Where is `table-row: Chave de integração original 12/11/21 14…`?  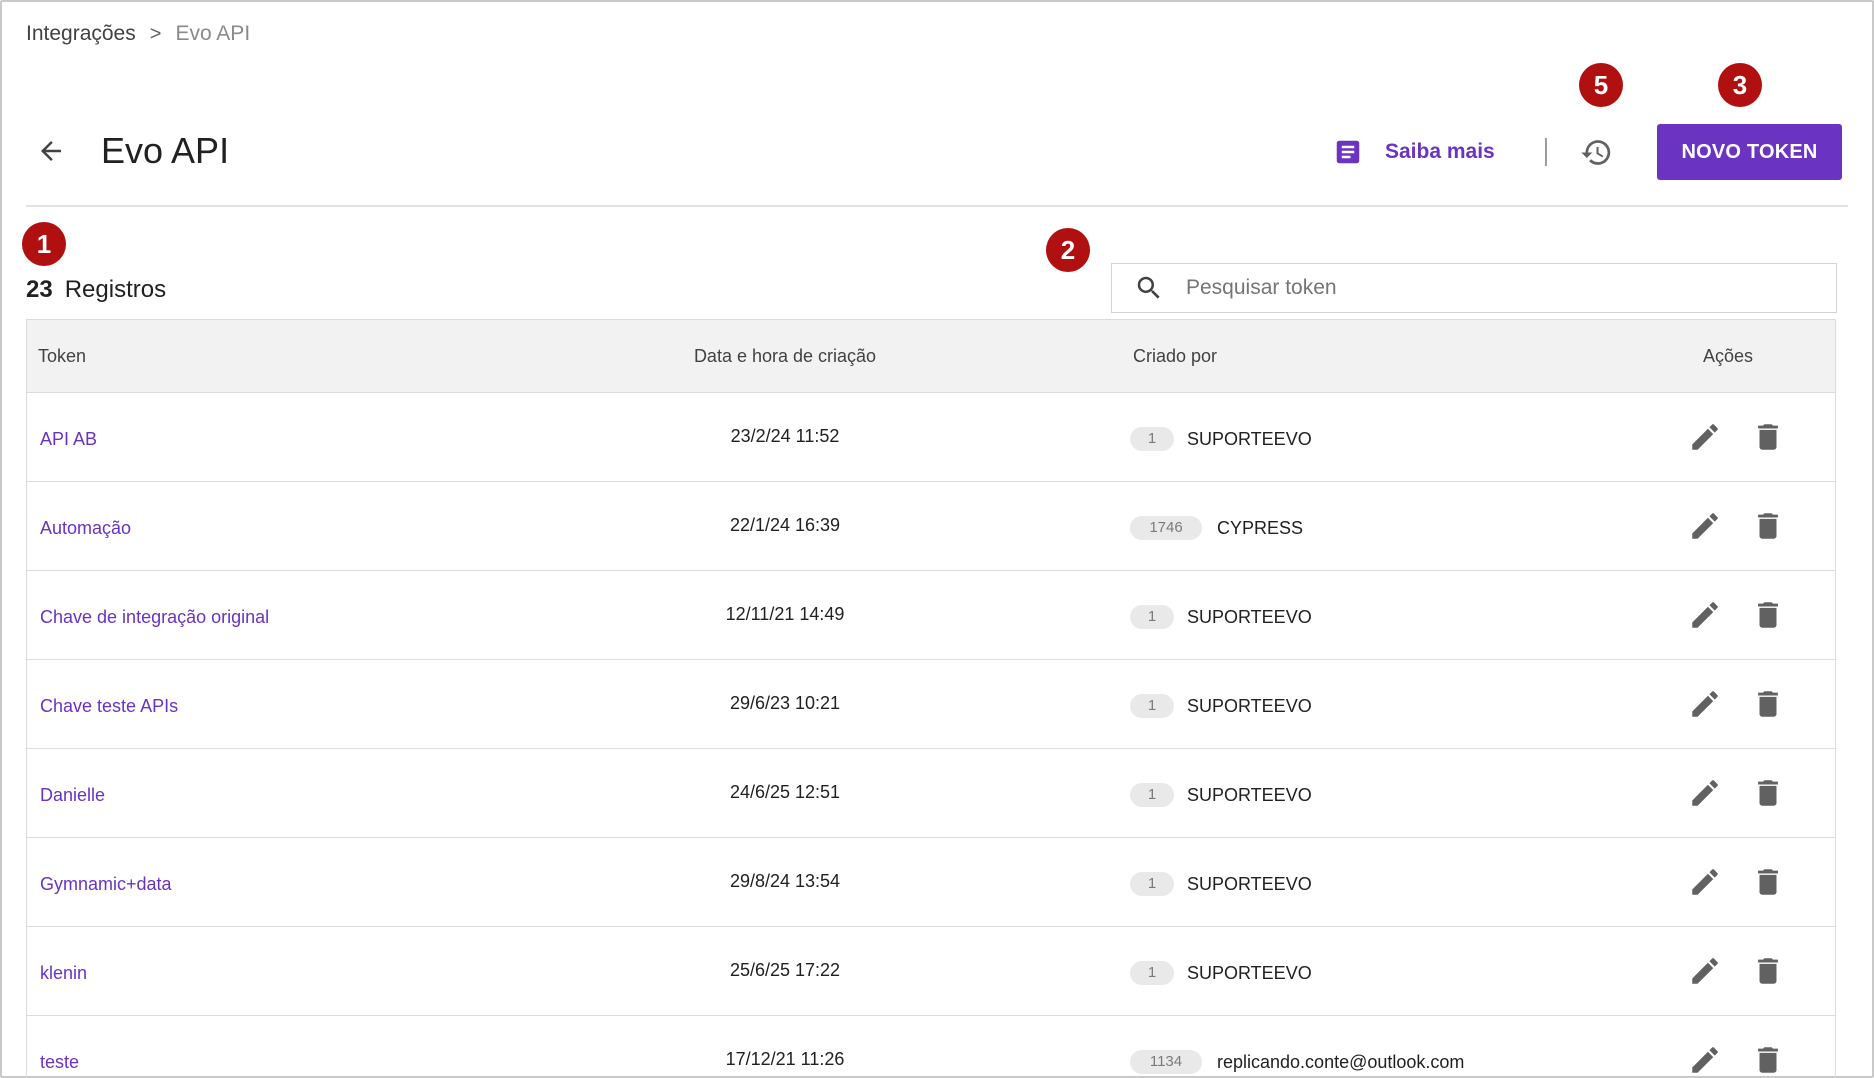
table-row: Chave de integração original 12/11/21 14… is located at coordinates (931, 615).